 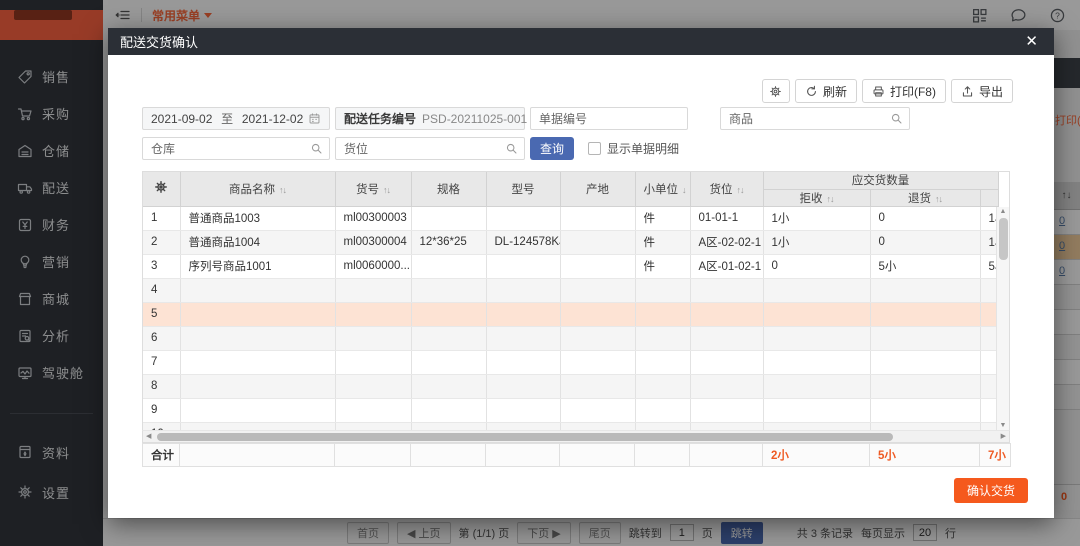 I want to click on cell-row-number: 5, so click(x=162, y=314).